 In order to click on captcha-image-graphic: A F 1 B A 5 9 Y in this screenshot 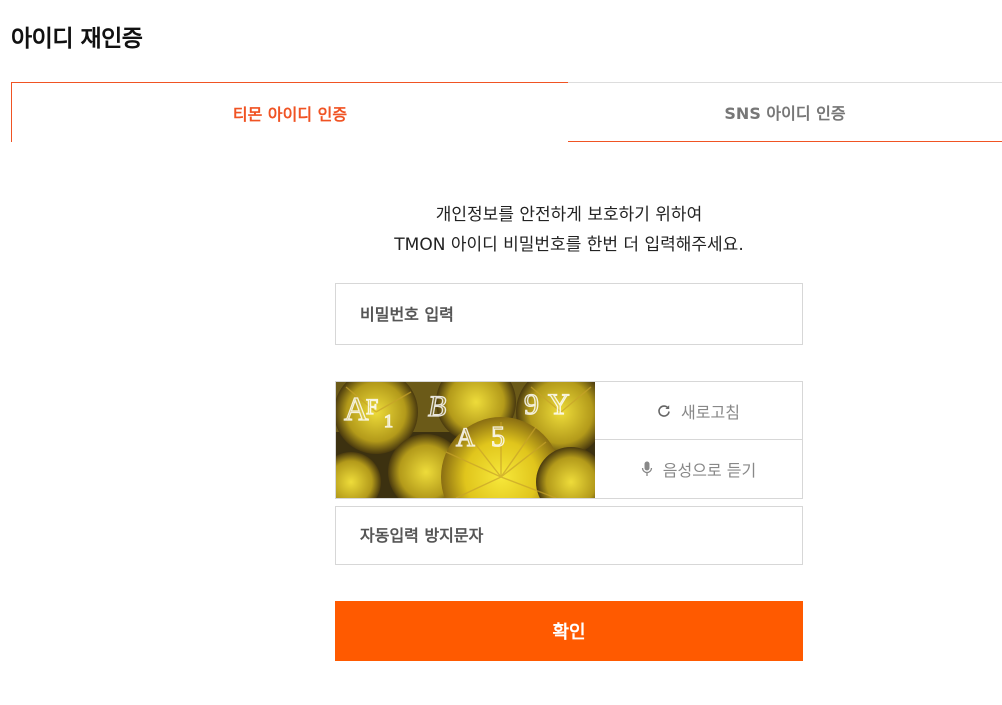, I will do `click(465, 440)`.